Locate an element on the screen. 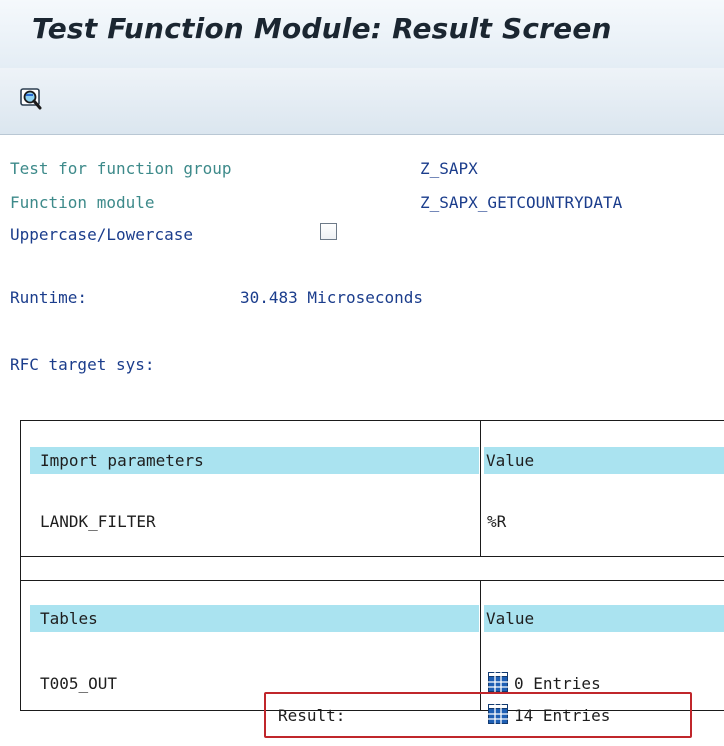 Image resolution: width=724 pixels, height=746 pixels. case-checkbox is located at coordinates (328, 231).